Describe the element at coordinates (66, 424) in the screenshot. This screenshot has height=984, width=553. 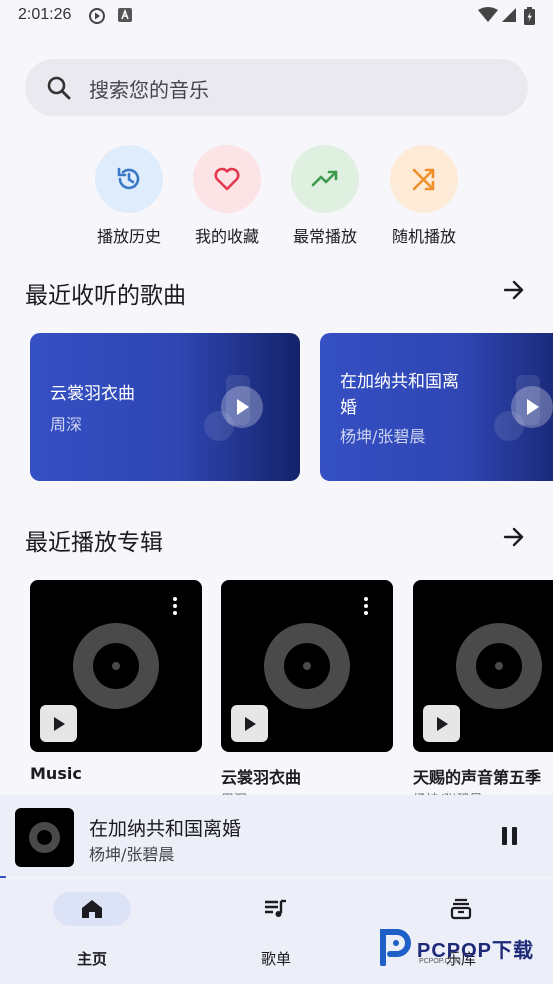
I see `song-artist: 周深` at that location.